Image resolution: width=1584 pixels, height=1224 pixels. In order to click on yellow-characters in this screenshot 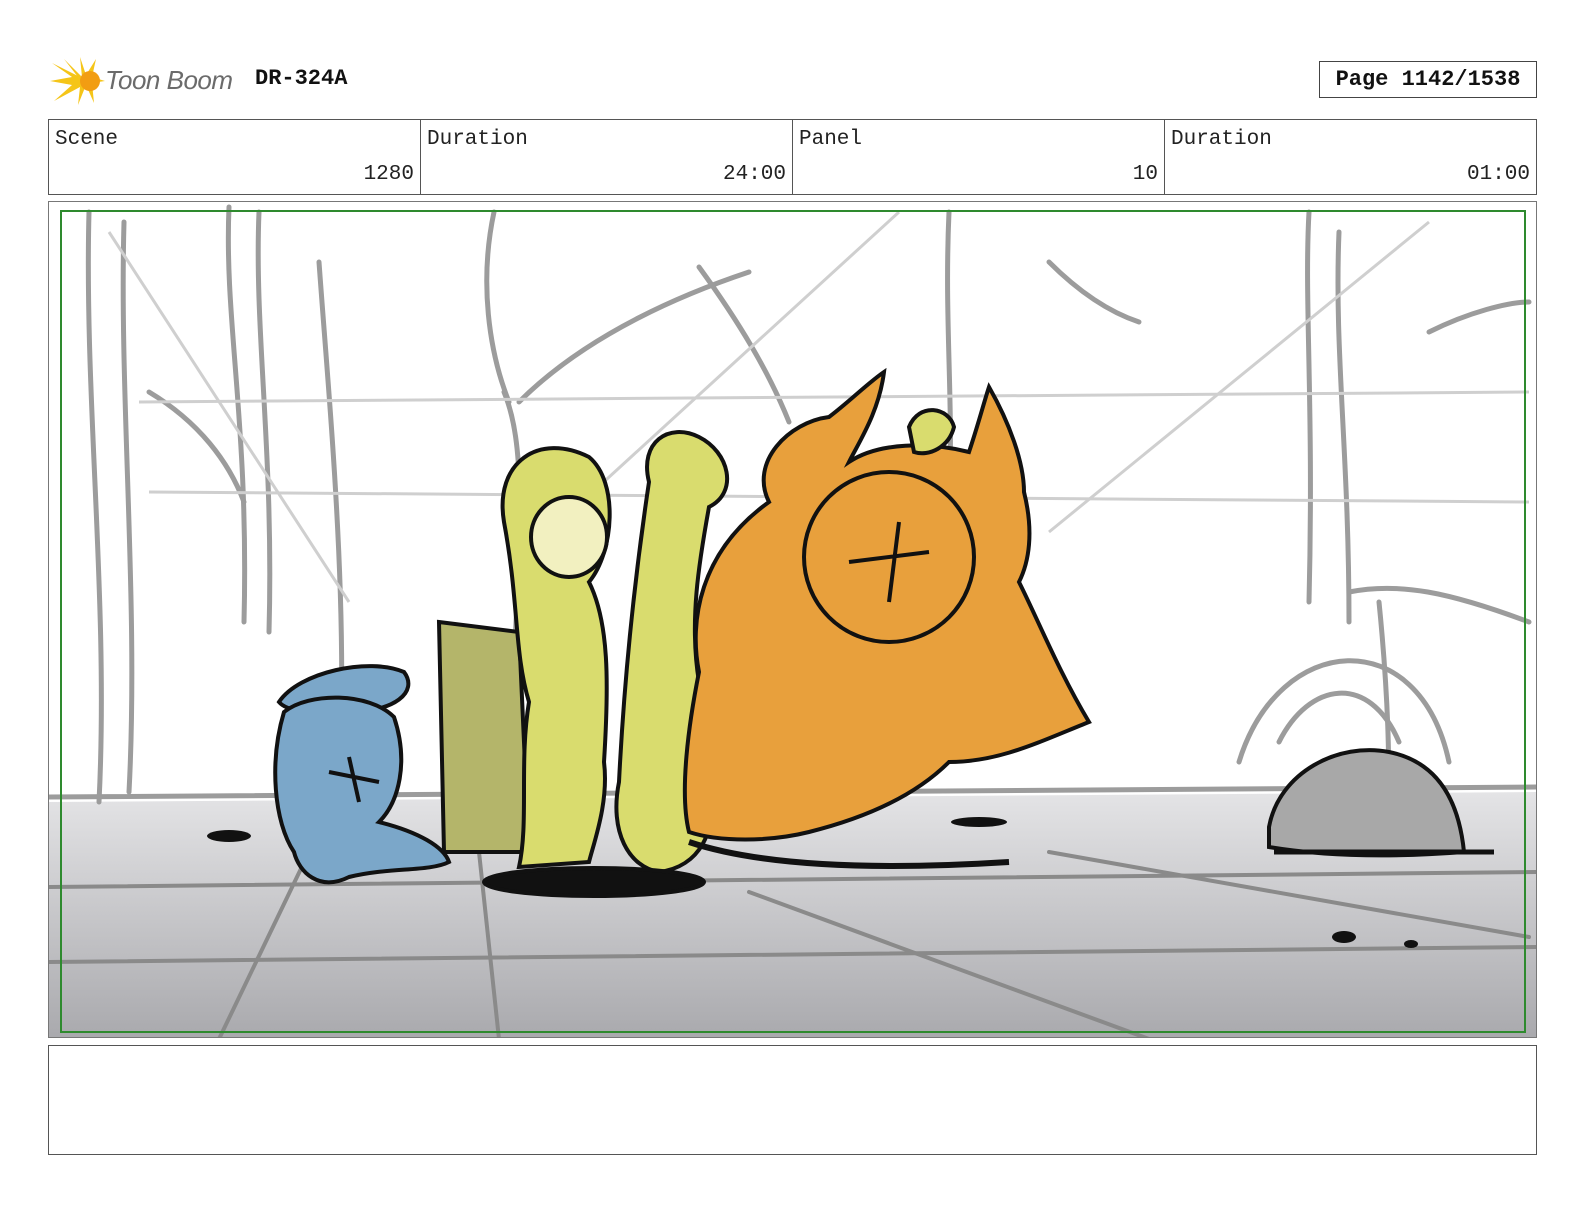, I will do `click(582, 664)`.